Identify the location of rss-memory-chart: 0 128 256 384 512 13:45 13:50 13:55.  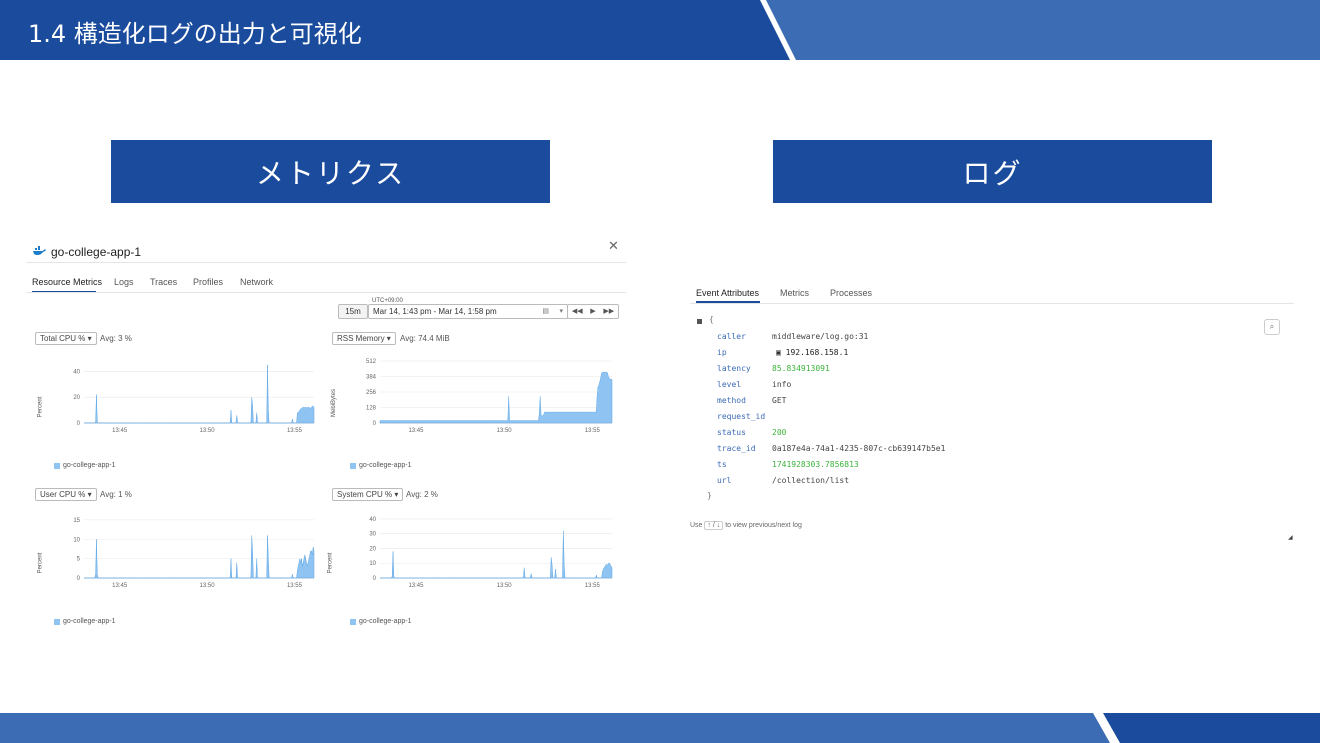
(489, 396).